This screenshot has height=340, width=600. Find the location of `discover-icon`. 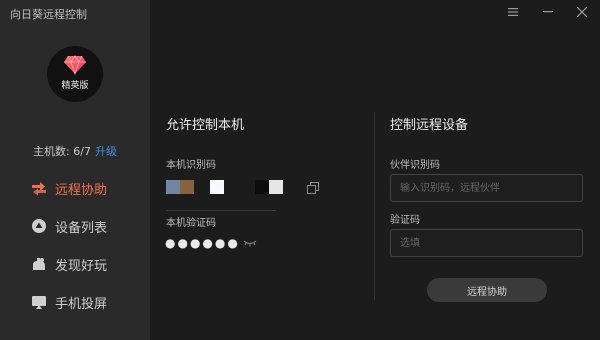

discover-icon is located at coordinates (39, 264).